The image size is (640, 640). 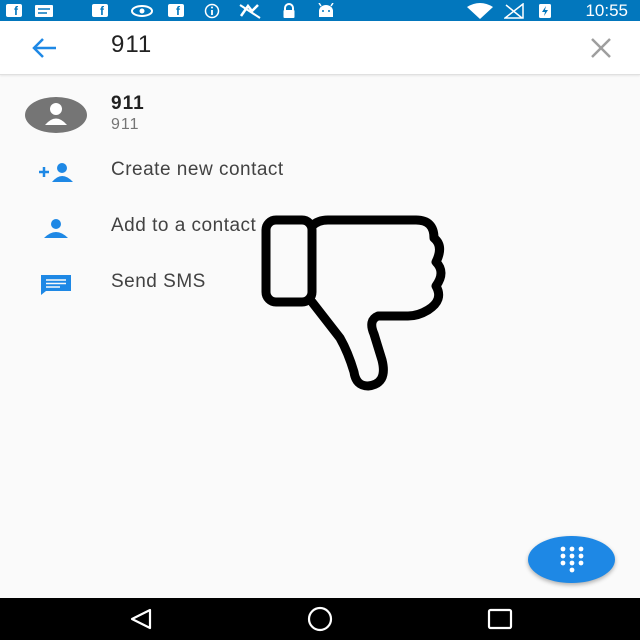 What do you see at coordinates (128, 103) in the screenshot?
I see `contact-name: 911` at bounding box center [128, 103].